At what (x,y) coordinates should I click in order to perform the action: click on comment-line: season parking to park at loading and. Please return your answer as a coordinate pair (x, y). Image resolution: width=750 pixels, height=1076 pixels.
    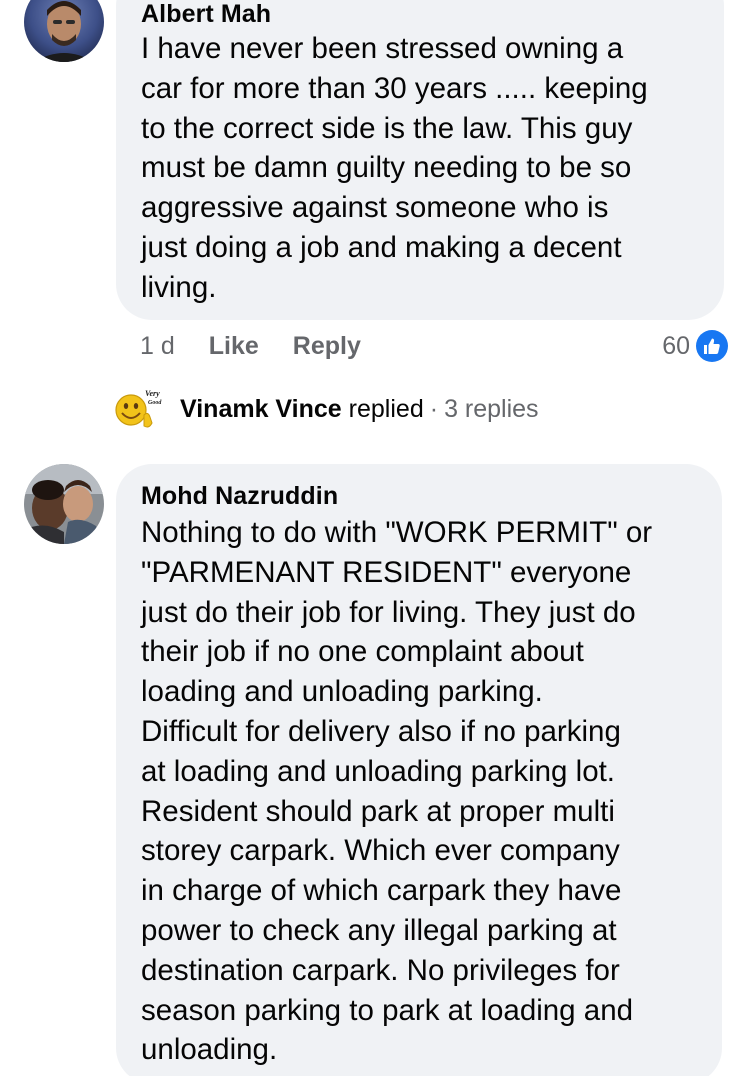
    Looking at the image, I should click on (387, 1010).